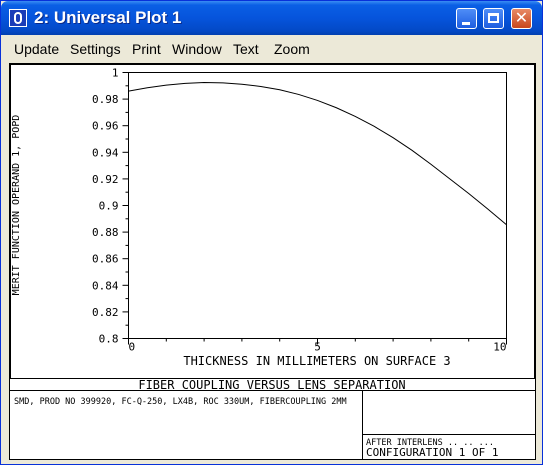 This screenshot has height=465, width=543. What do you see at coordinates (146, 49) in the screenshot?
I see `menu-print: Print` at bounding box center [146, 49].